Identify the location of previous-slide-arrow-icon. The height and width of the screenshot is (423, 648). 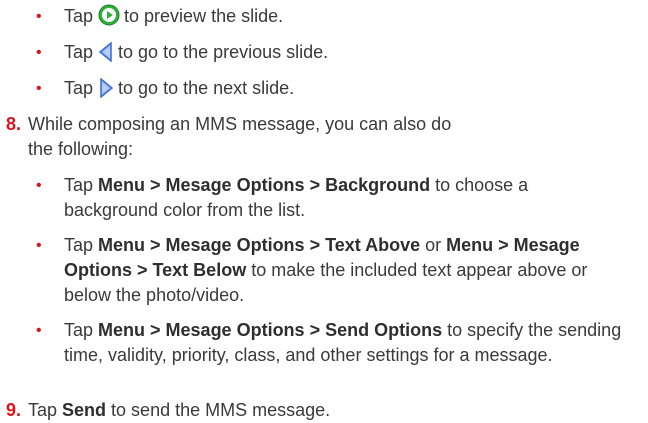
(106, 55).